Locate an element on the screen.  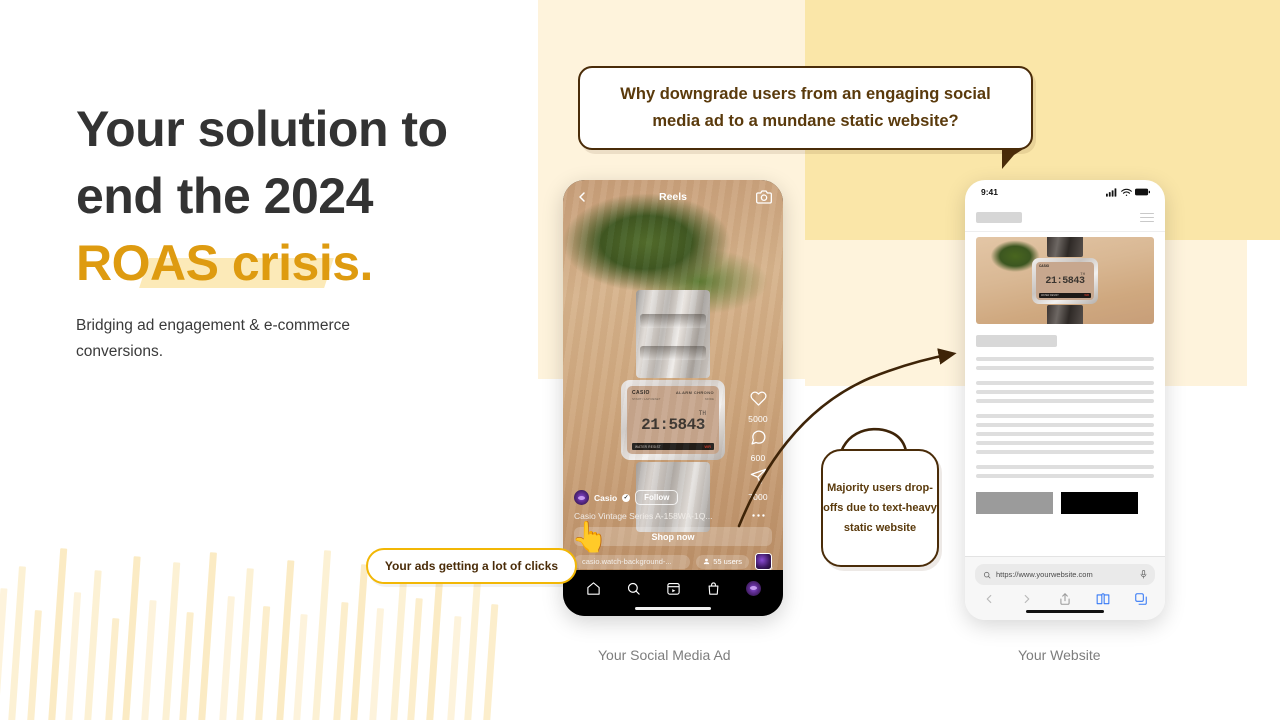
heart-icon is located at coordinates (758, 401).